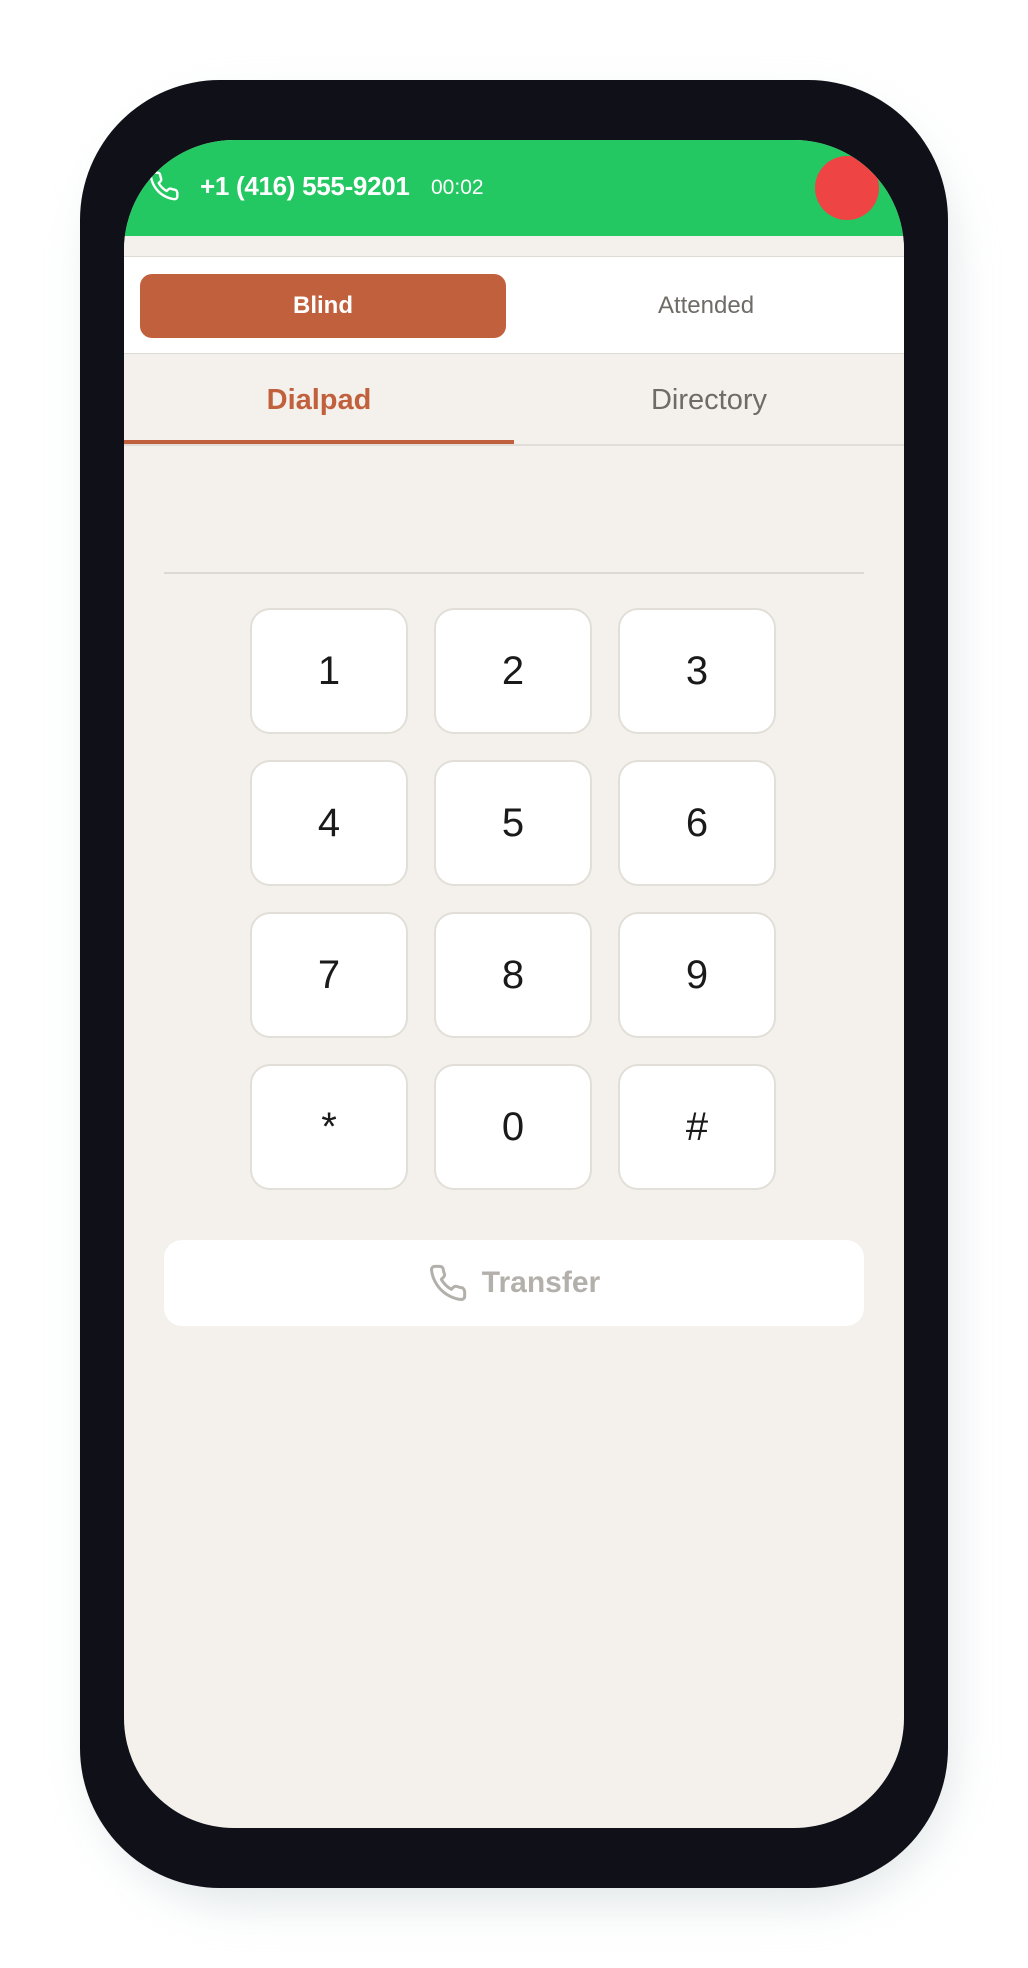 The width and height of the screenshot is (1028, 1968). Describe the element at coordinates (709, 400) in the screenshot. I see `tab-directory: Directory` at that location.